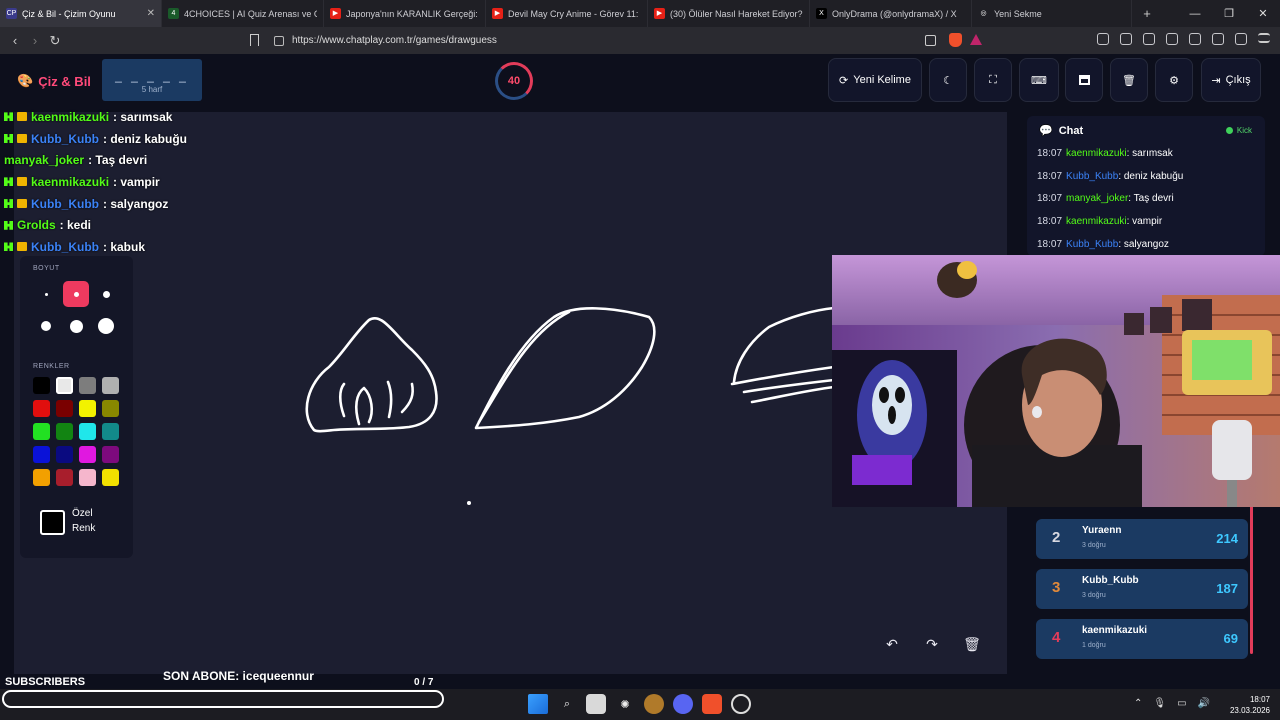 The width and height of the screenshot is (1280, 720). What do you see at coordinates (1039, 80) in the screenshot?
I see `keyboard-button: ⌨` at bounding box center [1039, 80].